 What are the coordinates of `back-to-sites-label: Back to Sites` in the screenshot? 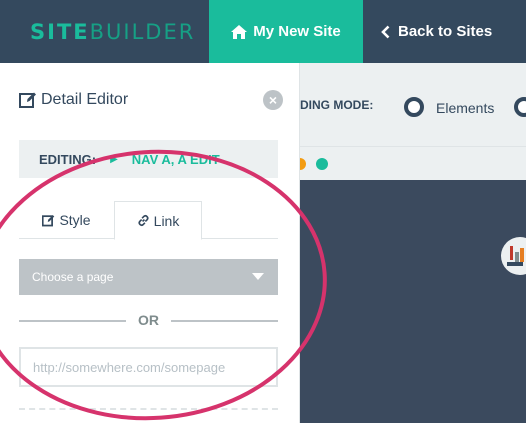 It's located at (445, 31).